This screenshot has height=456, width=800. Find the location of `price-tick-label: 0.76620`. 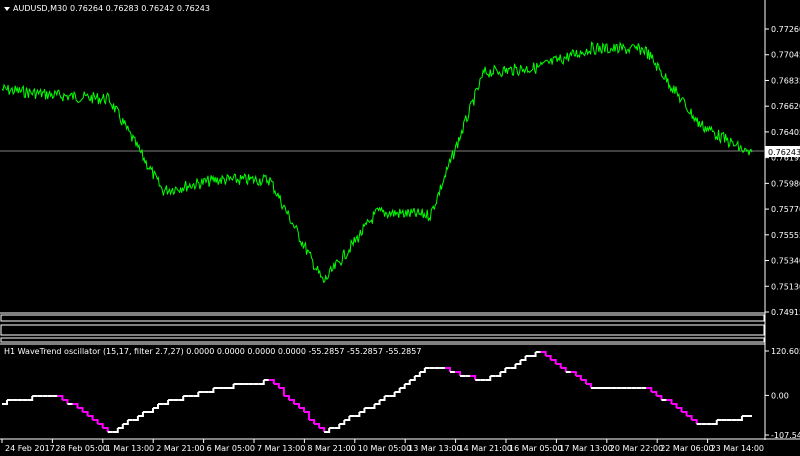

price-tick-label: 0.76620 is located at coordinates (785, 106).